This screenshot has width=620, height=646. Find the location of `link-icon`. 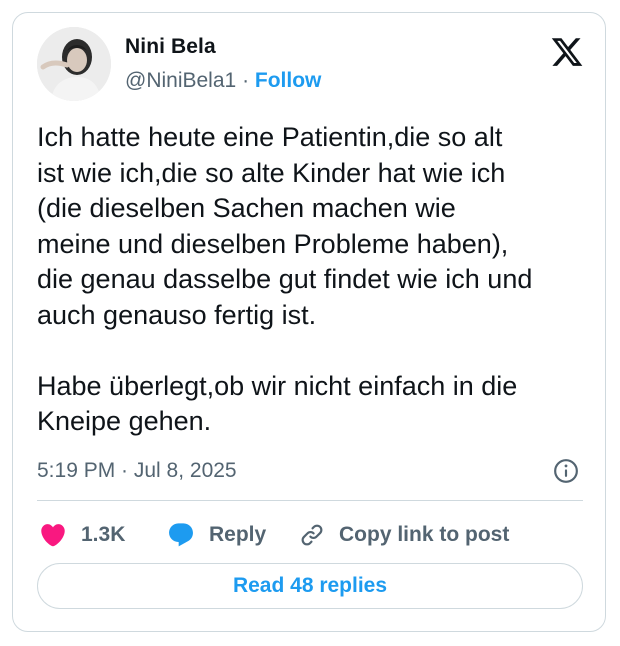

link-icon is located at coordinates (312, 535).